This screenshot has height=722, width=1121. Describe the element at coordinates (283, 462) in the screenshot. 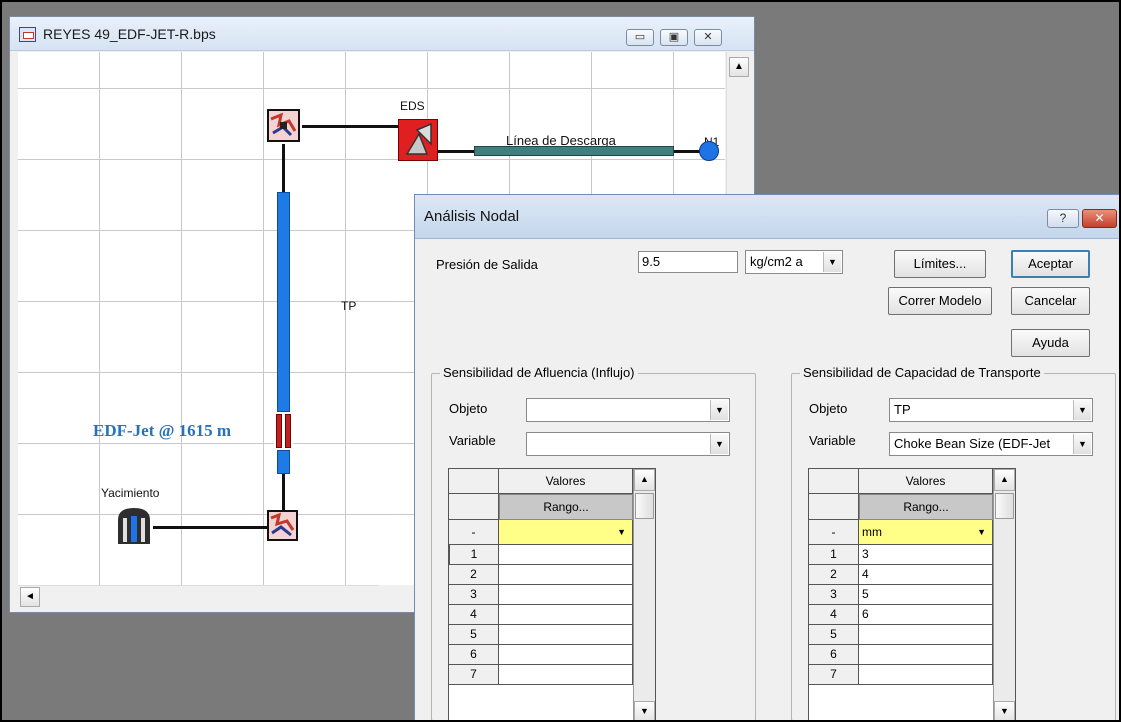

I see `tubing-pipe-lower` at that location.